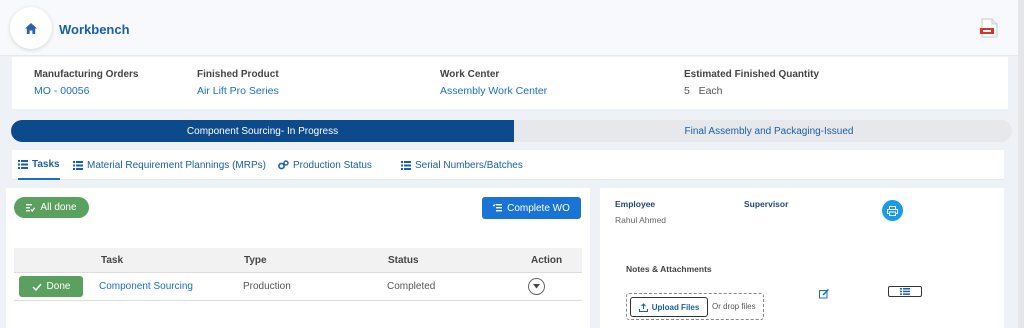 The image size is (1024, 328). What do you see at coordinates (176, 165) in the screenshot?
I see `tab-label: Material Requirement Plannings (MRPs)` at bounding box center [176, 165].